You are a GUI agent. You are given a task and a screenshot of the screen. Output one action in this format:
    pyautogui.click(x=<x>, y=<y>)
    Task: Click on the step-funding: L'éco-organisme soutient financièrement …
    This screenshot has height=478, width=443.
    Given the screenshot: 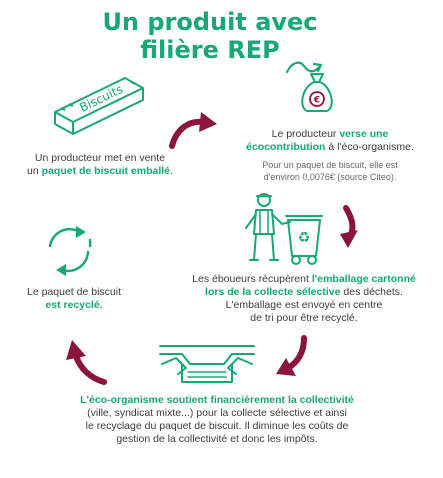 What is the action you would take?
    pyautogui.click(x=217, y=420)
    